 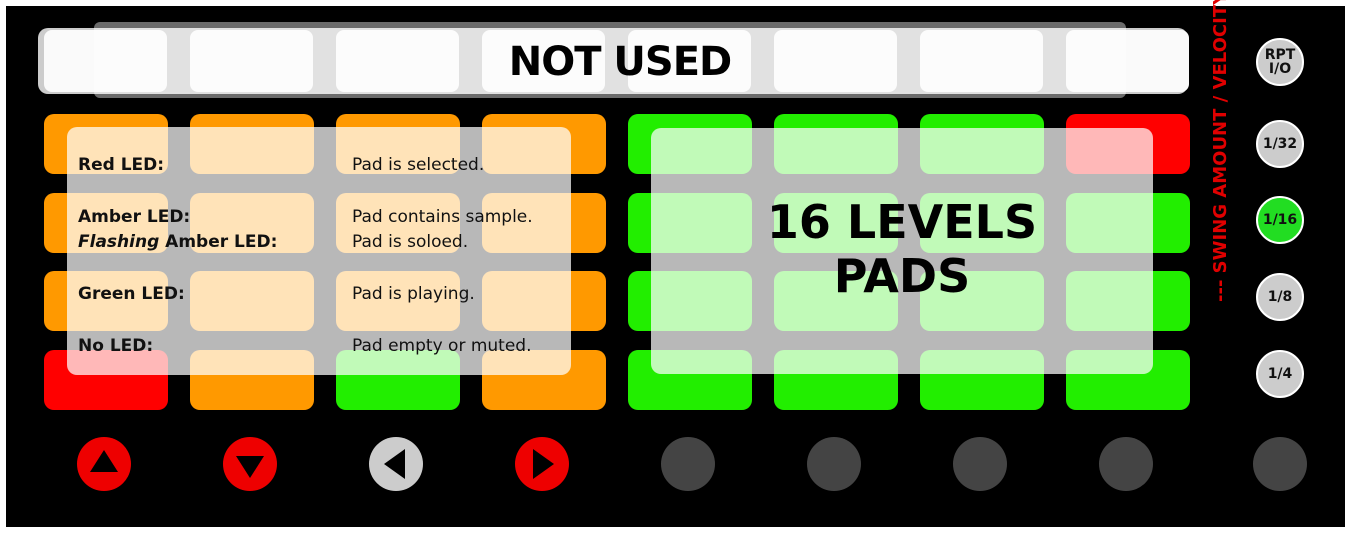 What do you see at coordinates (178, 242) in the screenshot?
I see `legend-led-flashing-amber: Flashing Amber LED:` at bounding box center [178, 242].